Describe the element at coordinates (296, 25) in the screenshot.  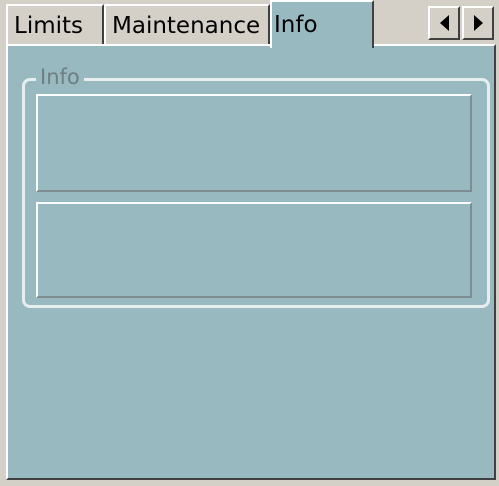
I see `tab-info-label: Info` at that location.